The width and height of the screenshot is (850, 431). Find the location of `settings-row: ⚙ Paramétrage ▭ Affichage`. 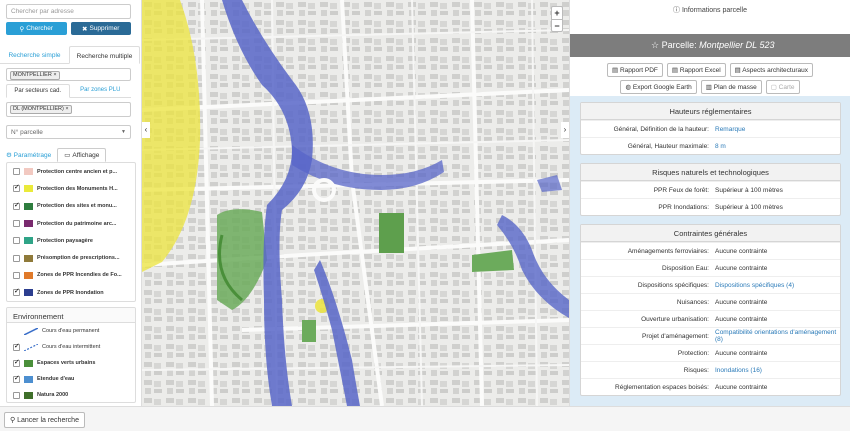

settings-row: ⚙ Paramétrage ▭ Affichage is located at coordinates (71, 155).